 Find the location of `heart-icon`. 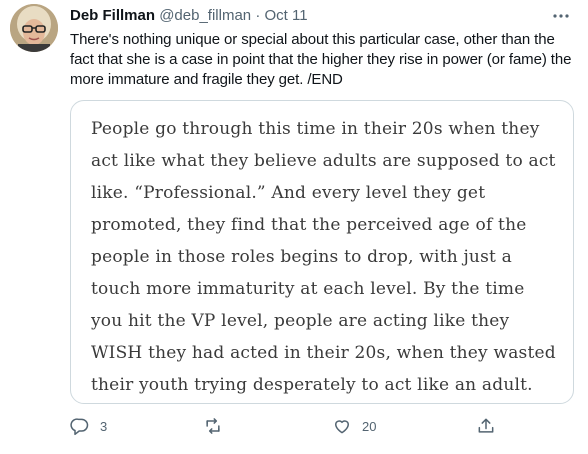

heart-icon is located at coordinates (342, 426).